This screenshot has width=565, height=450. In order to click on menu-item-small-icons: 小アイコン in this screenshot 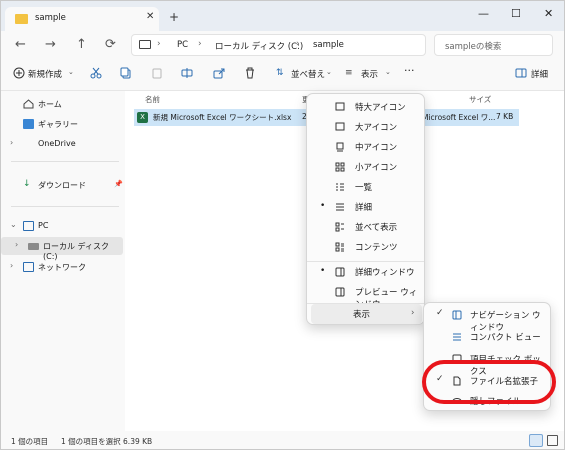, I will do `click(366, 167)`.